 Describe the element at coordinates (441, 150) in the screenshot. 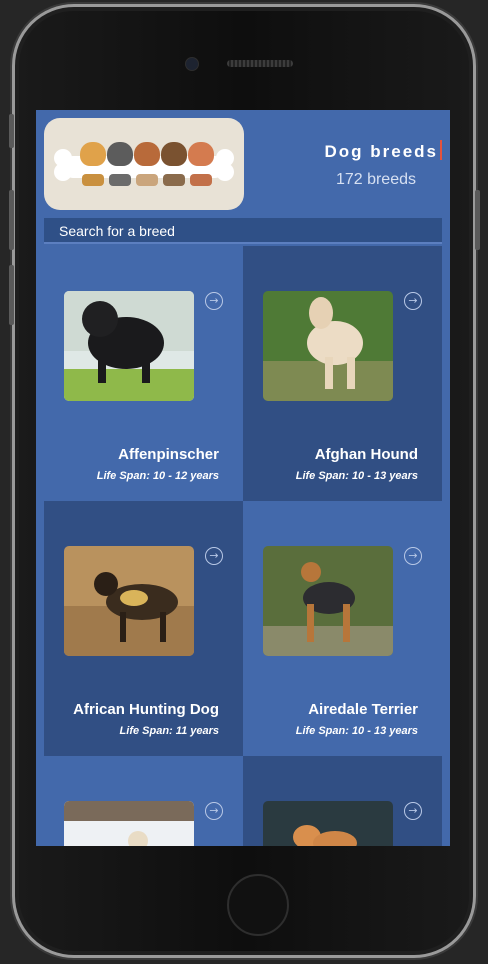

I see `text-cursor` at that location.